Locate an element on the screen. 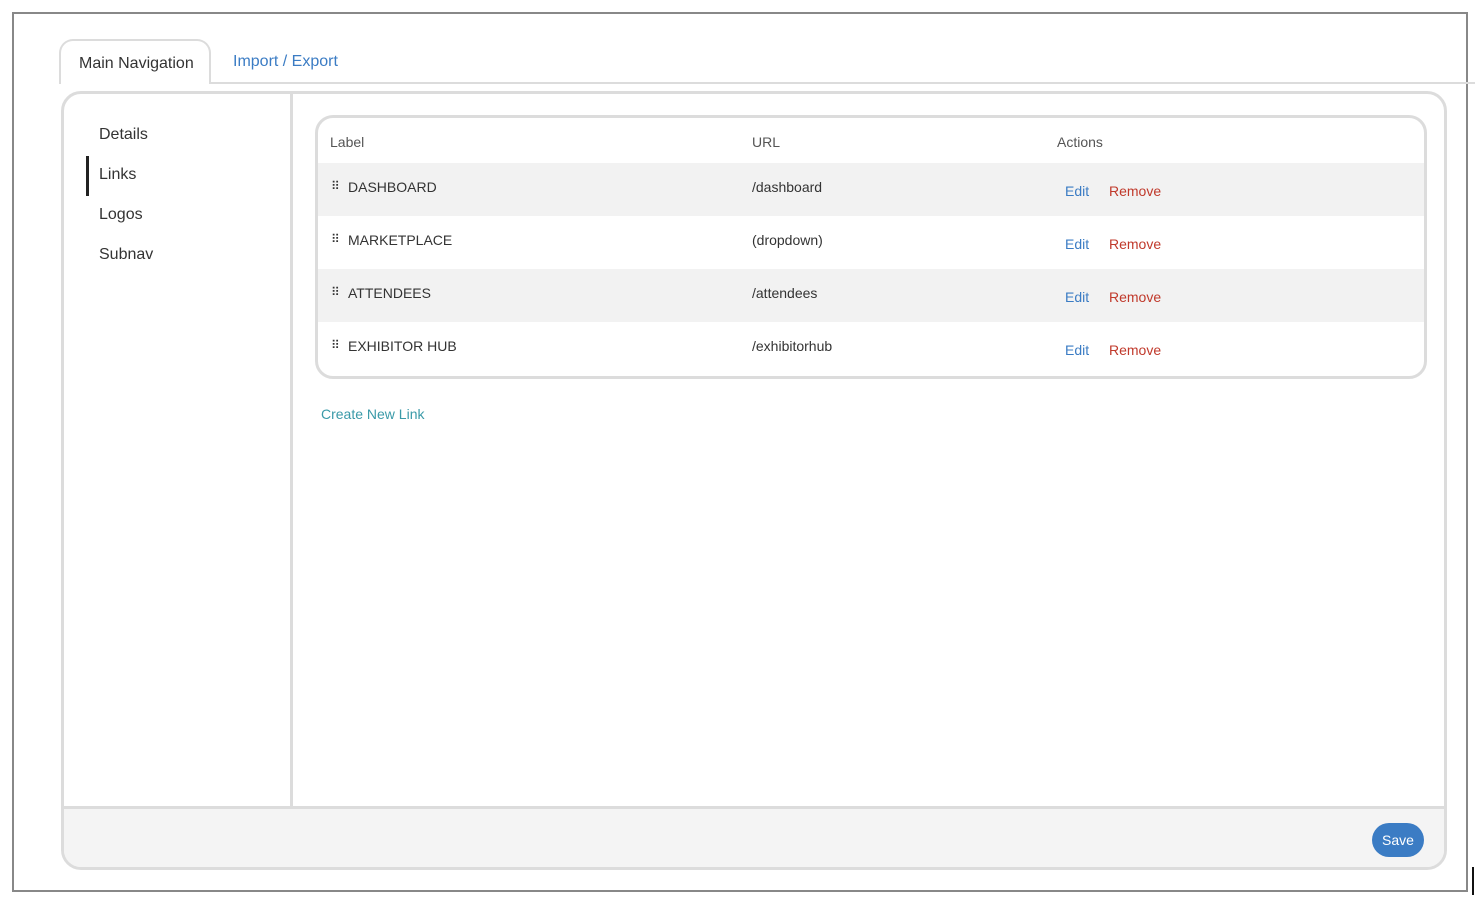 Image resolution: width=1475 pixels, height=898 pixels. table-row: ⠿ DASHBOARD /dashboard Edit Remove is located at coordinates (871, 189).